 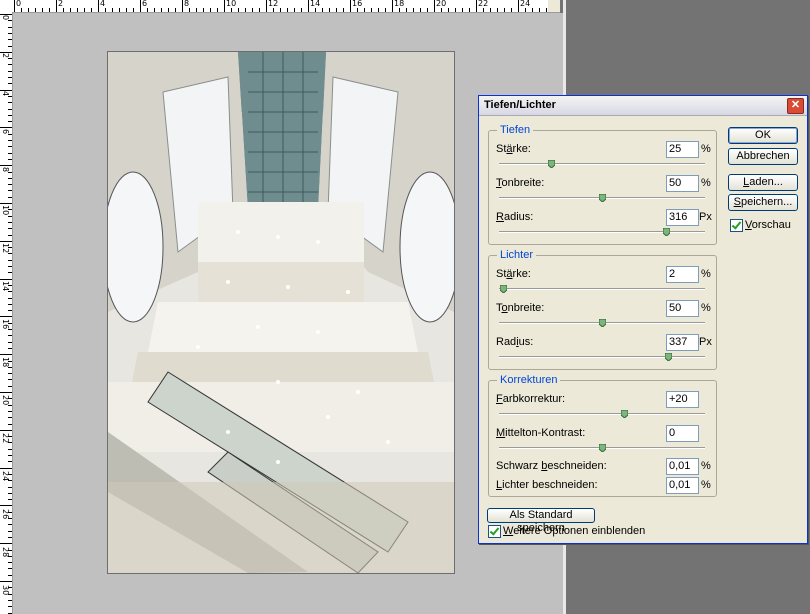 I want to click on tiefen-radius-input: 316, so click(x=682, y=217).